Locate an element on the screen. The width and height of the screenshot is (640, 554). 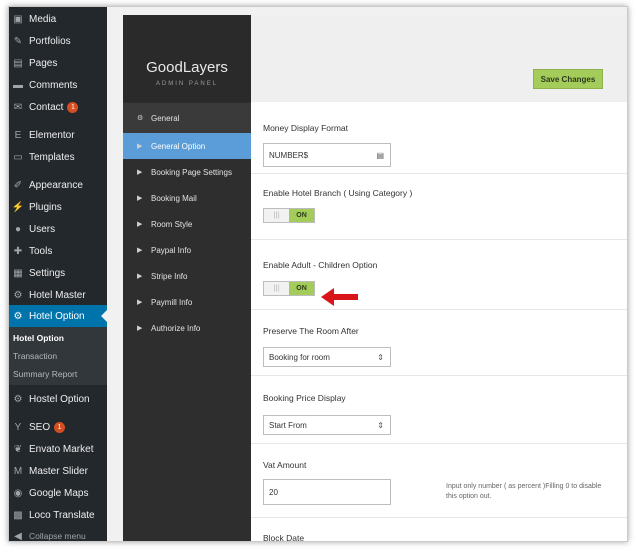
sidebar-item-templates: ▭ Templates is located at coordinates (58, 157).